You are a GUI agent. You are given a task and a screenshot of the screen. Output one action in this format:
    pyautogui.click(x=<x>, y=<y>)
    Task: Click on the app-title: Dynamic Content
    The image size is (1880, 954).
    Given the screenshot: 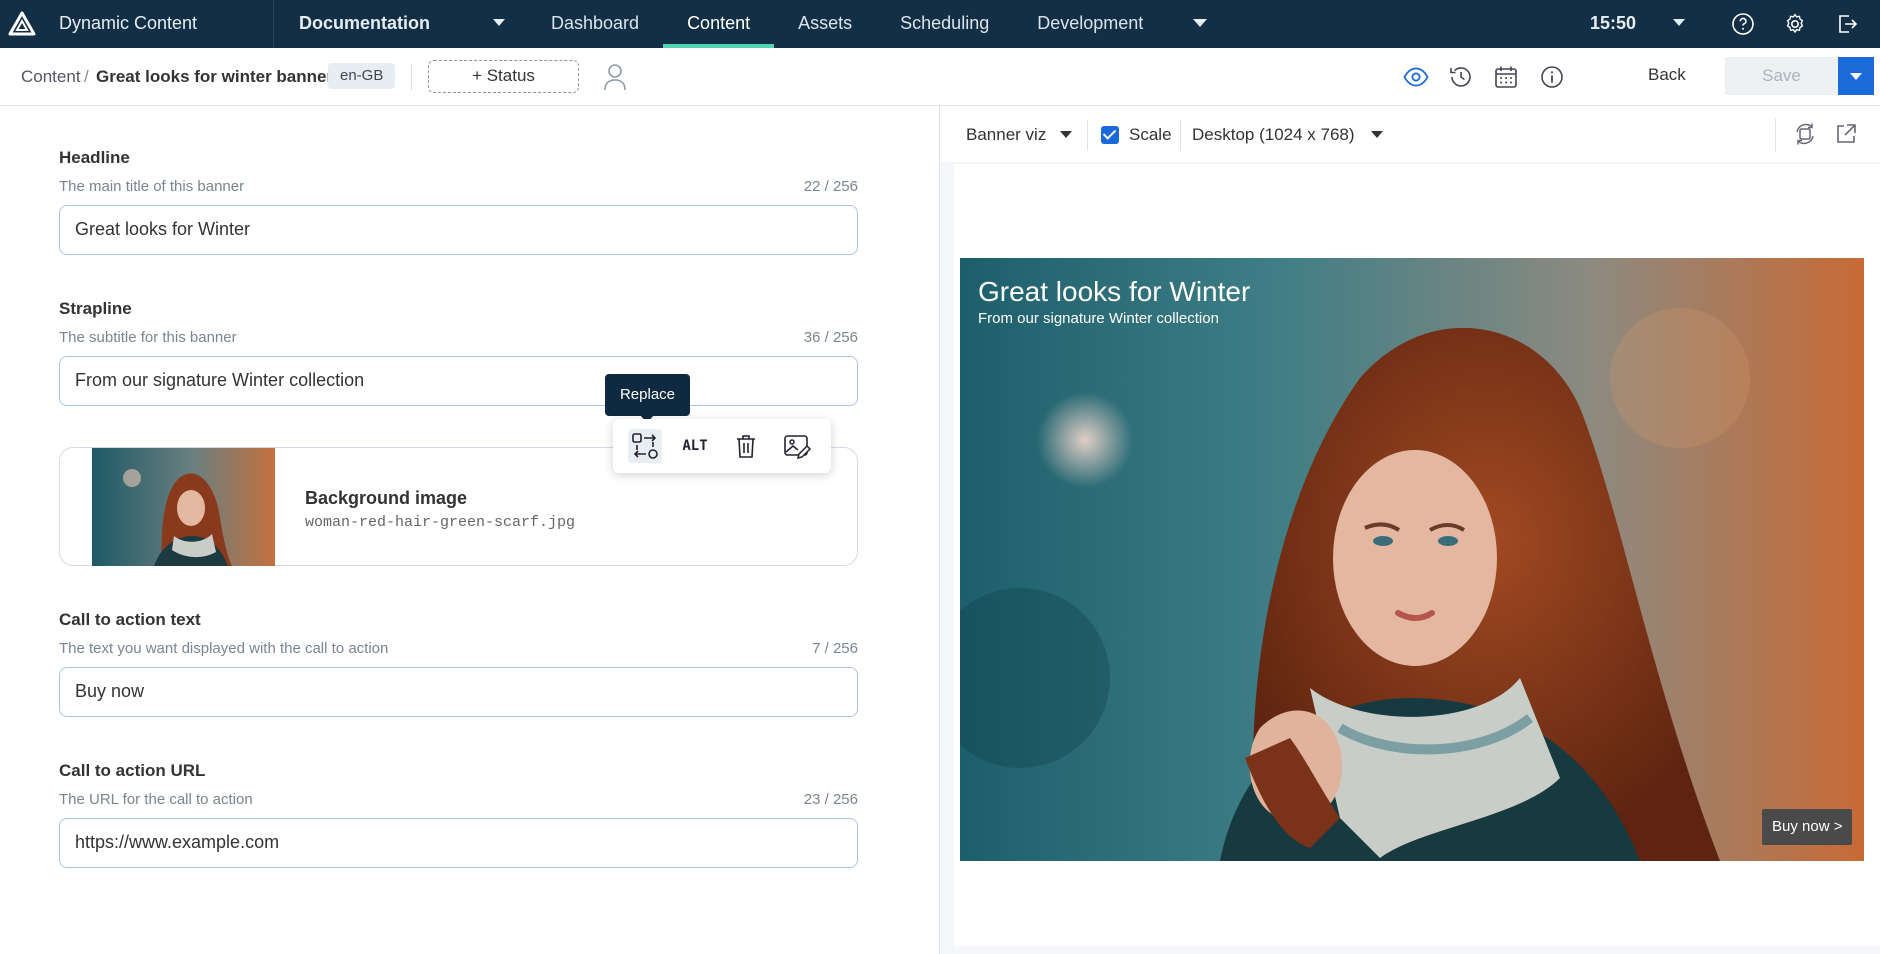 What is the action you would take?
    pyautogui.click(x=128, y=23)
    